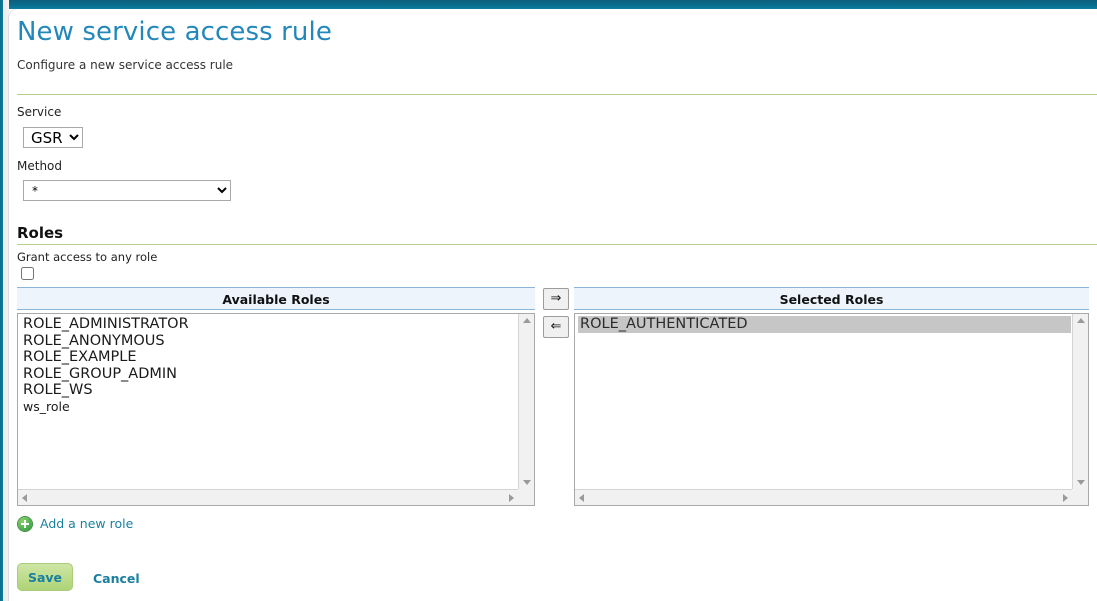 The image size is (1097, 601). I want to click on page-title: New service access rule, so click(174, 32).